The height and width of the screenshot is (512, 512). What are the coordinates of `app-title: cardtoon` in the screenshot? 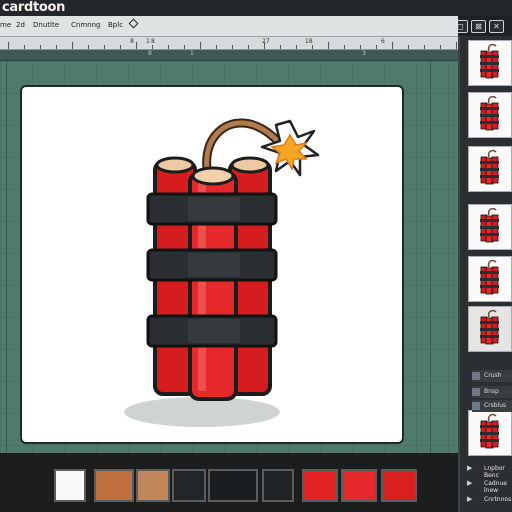 It's located at (34, 7).